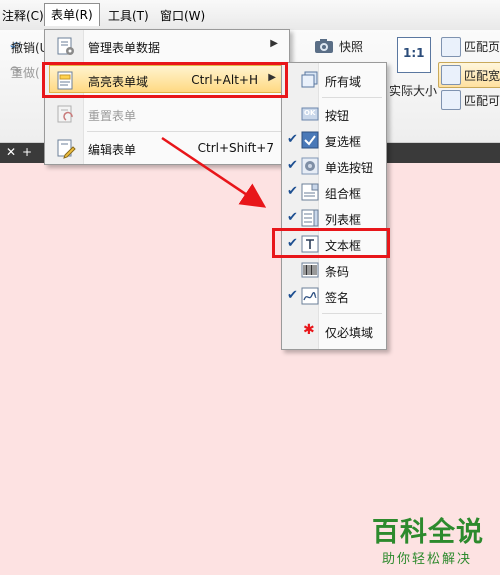 The width and height of the screenshot is (500, 575). What do you see at coordinates (428, 532) in the screenshot?
I see `watermark-title: 百科全说` at bounding box center [428, 532].